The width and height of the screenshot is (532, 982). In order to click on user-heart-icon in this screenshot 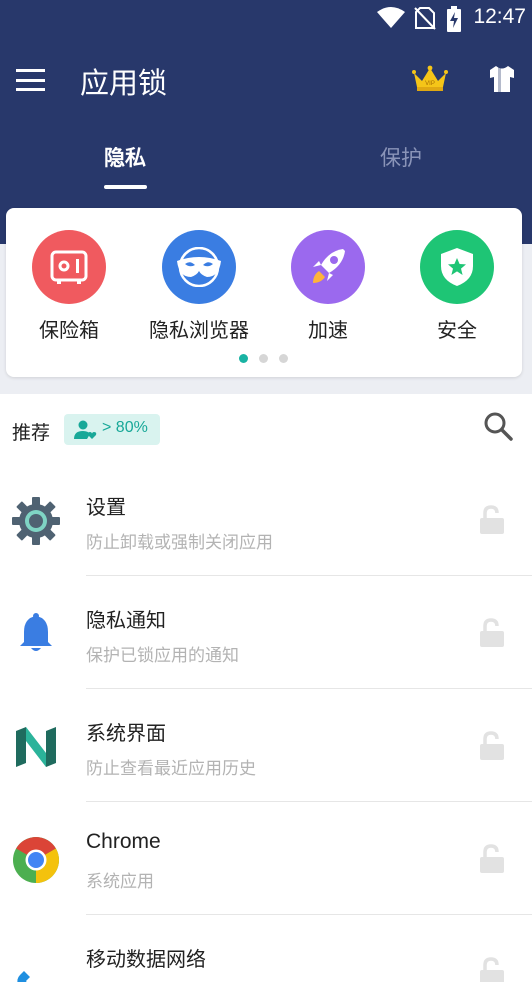, I will do `click(85, 429)`.